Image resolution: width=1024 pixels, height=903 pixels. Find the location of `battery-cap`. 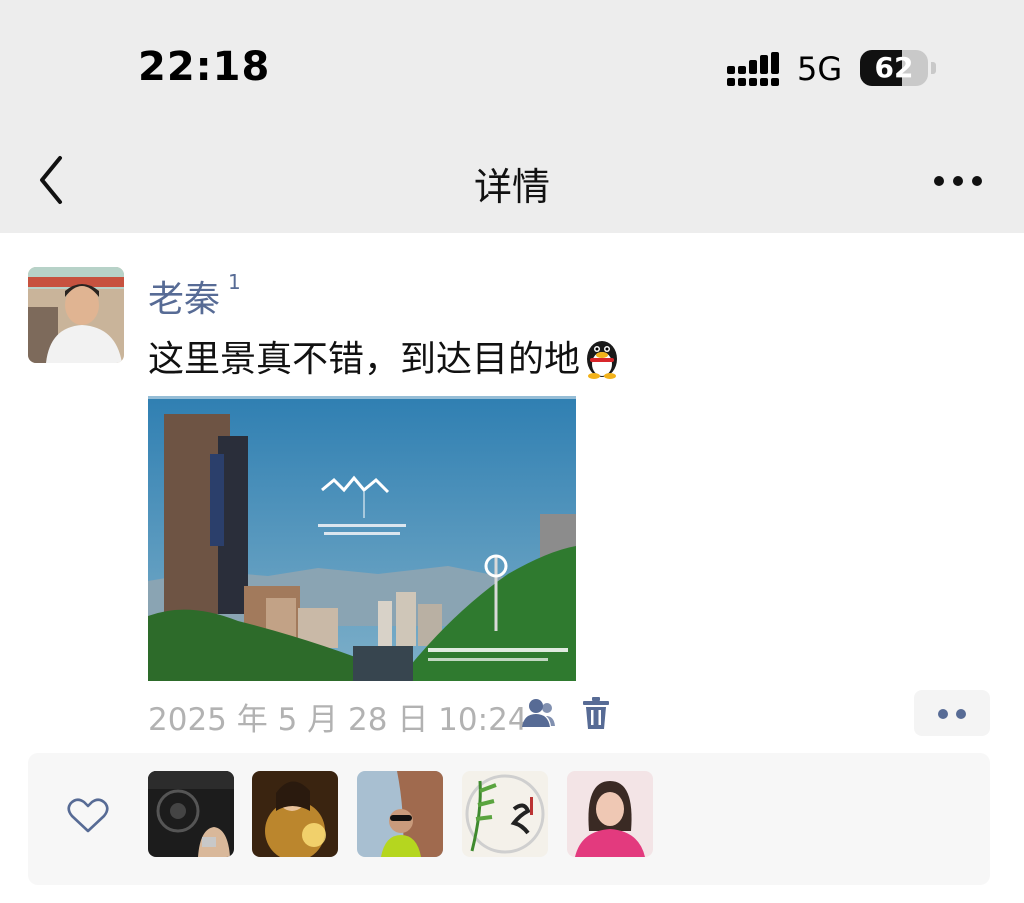

battery-cap is located at coordinates (933, 68).